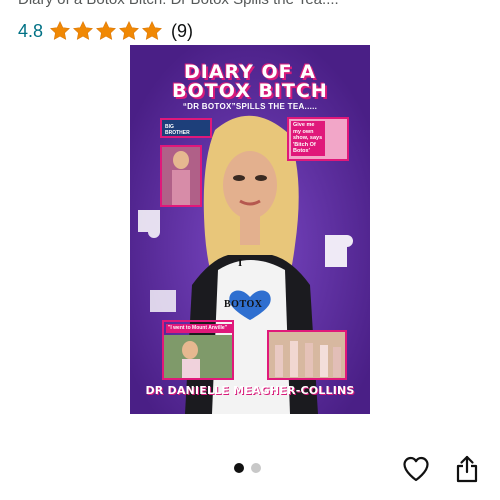 The width and height of the screenshot is (500, 500). What do you see at coordinates (182, 31) in the screenshot?
I see `review-count: (9)` at bounding box center [182, 31].